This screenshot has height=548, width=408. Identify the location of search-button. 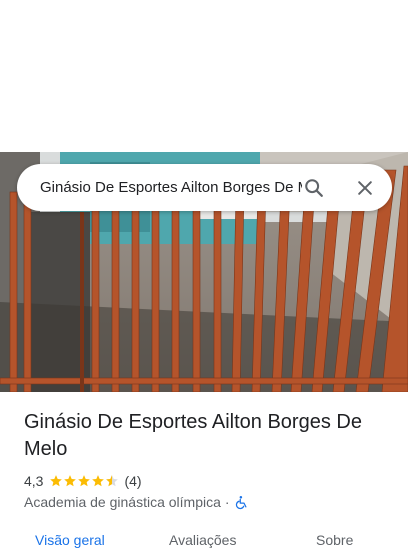
(314, 188).